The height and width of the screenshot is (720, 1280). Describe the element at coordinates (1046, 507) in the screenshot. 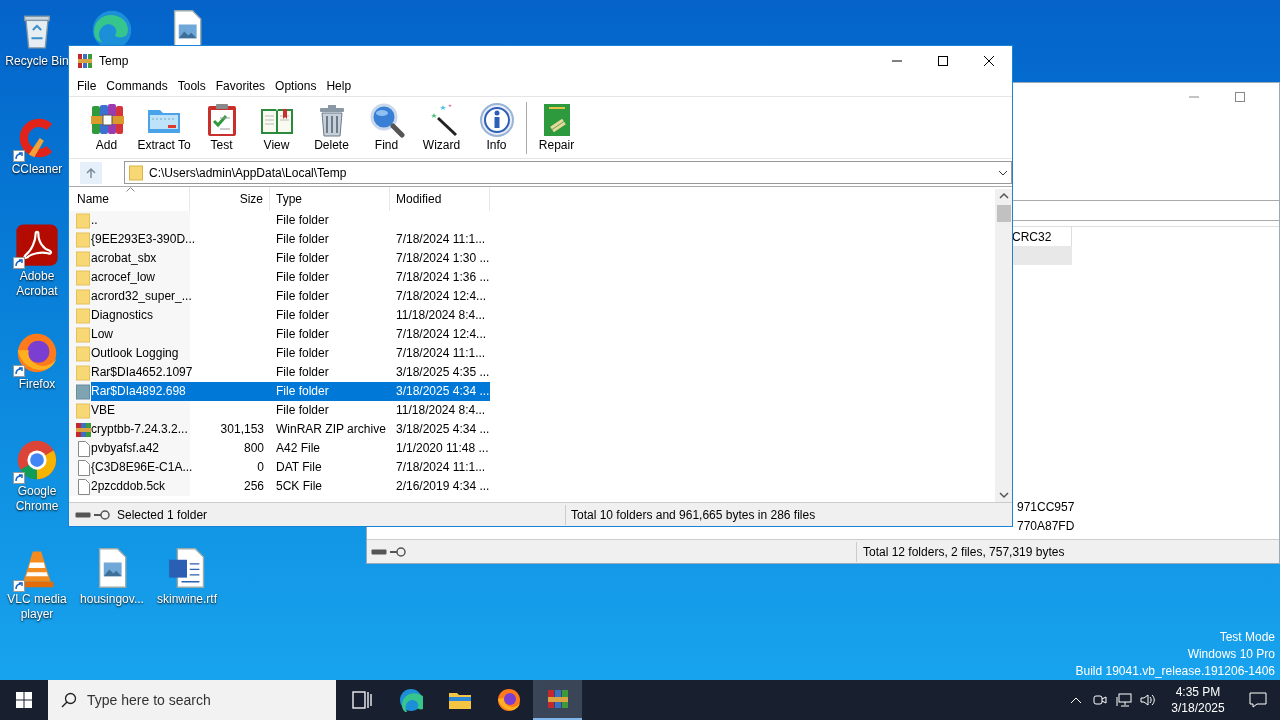

I see `table-cell-text: 971CC957` at that location.